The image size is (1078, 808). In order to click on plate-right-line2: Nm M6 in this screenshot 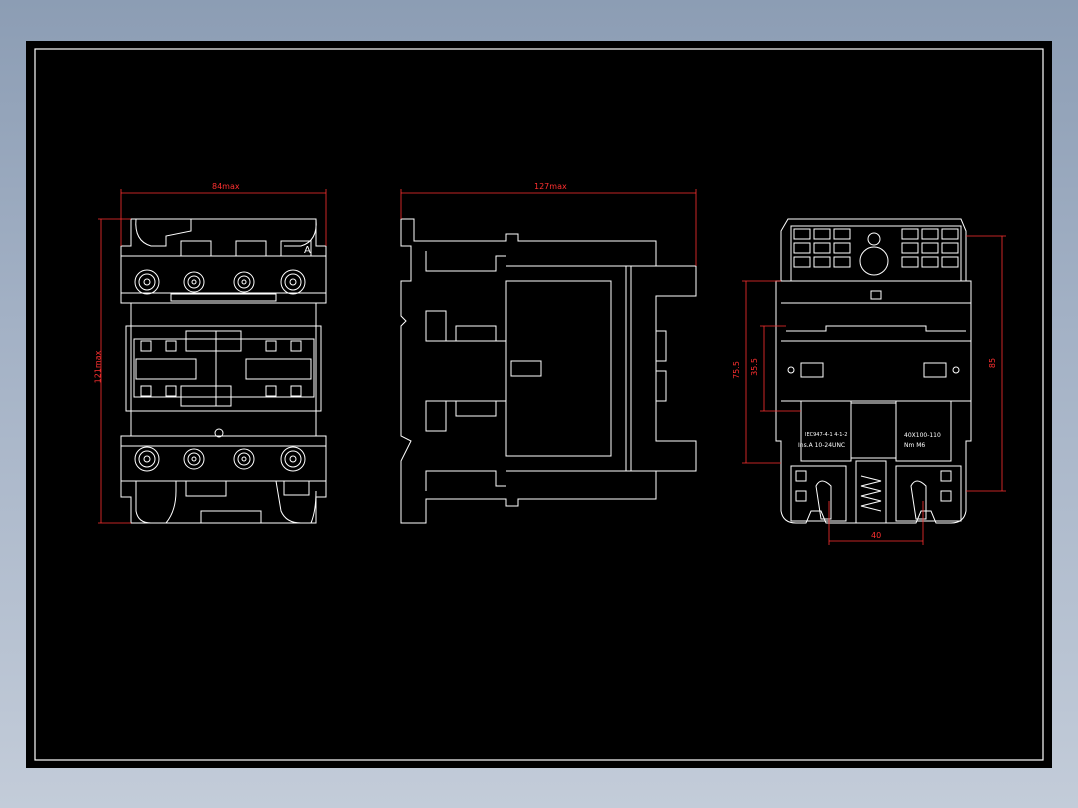, I will do `click(915, 445)`.